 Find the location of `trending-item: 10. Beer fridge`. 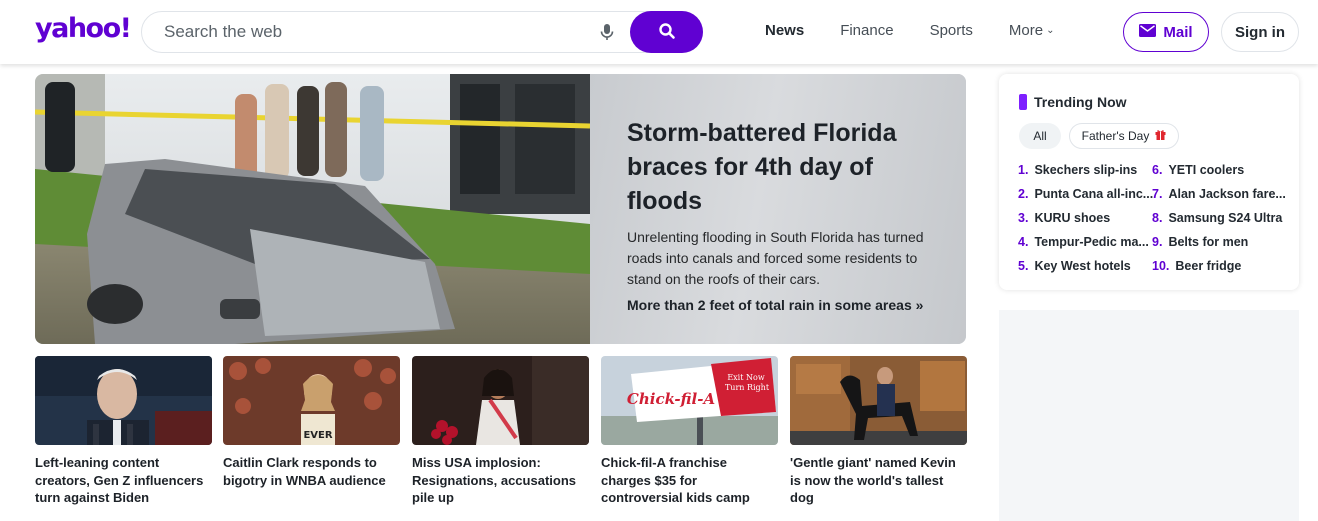

trending-item: 10. Beer fridge is located at coordinates (1222, 271).